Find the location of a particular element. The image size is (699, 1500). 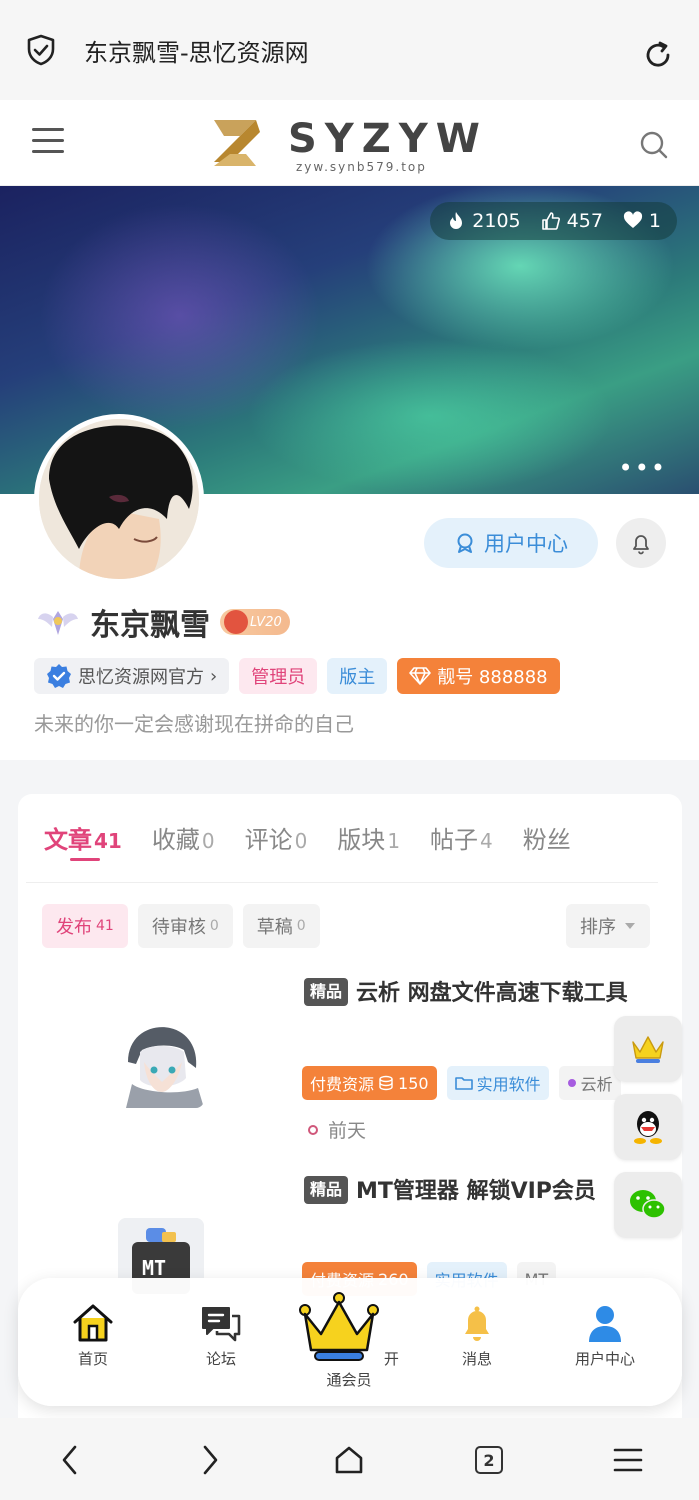

site-logo: SYZYW zyw.synb579.top is located at coordinates (350, 143).